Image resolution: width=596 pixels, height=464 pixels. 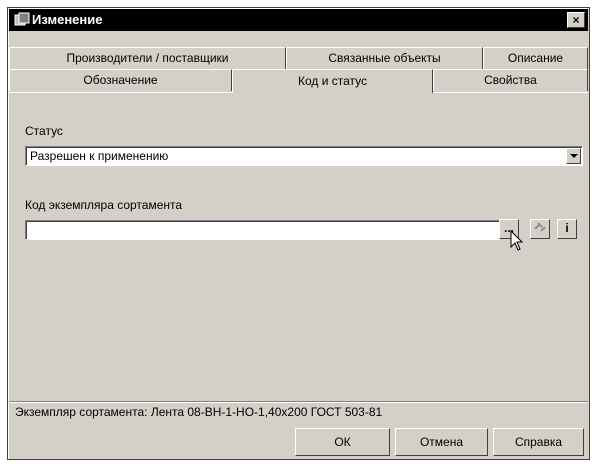 What do you see at coordinates (298, 20) in the screenshot?
I see `title-bar: Изменение ×` at bounding box center [298, 20].